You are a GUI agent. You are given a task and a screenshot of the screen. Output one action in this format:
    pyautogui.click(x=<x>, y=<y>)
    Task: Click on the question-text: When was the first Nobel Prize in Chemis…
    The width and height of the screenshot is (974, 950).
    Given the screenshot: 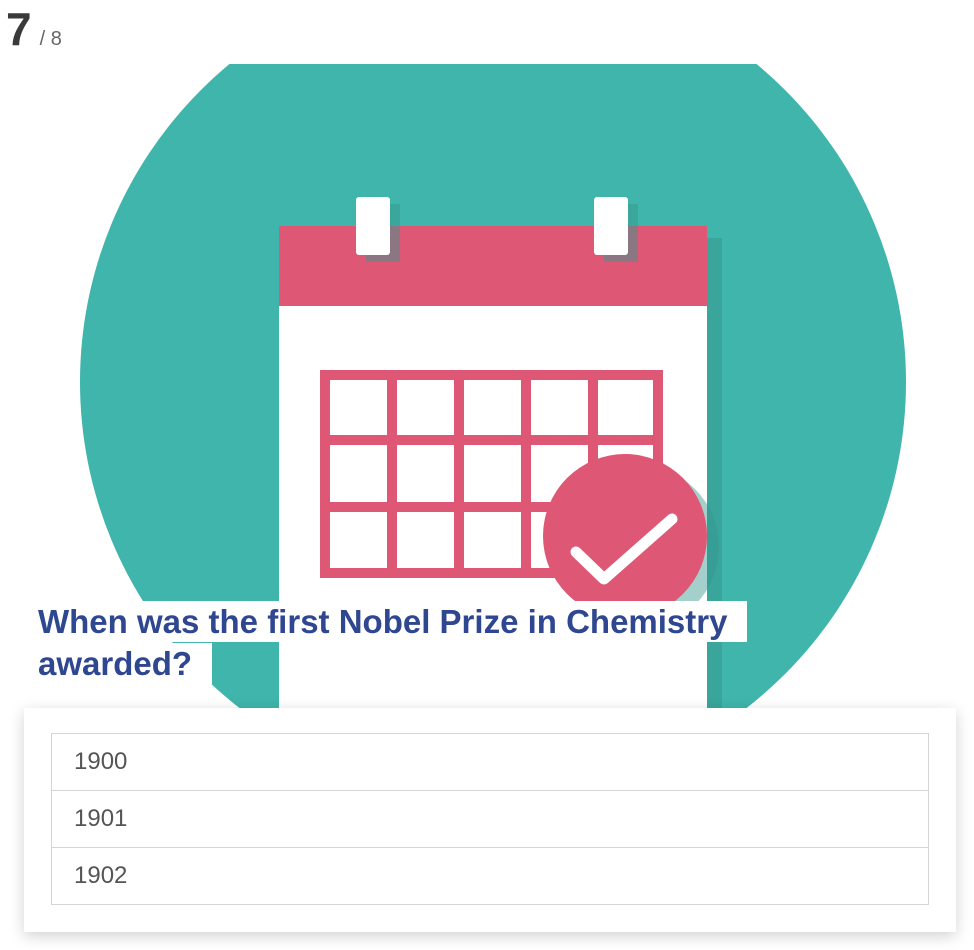 What is the action you would take?
    pyautogui.click(x=428, y=643)
    